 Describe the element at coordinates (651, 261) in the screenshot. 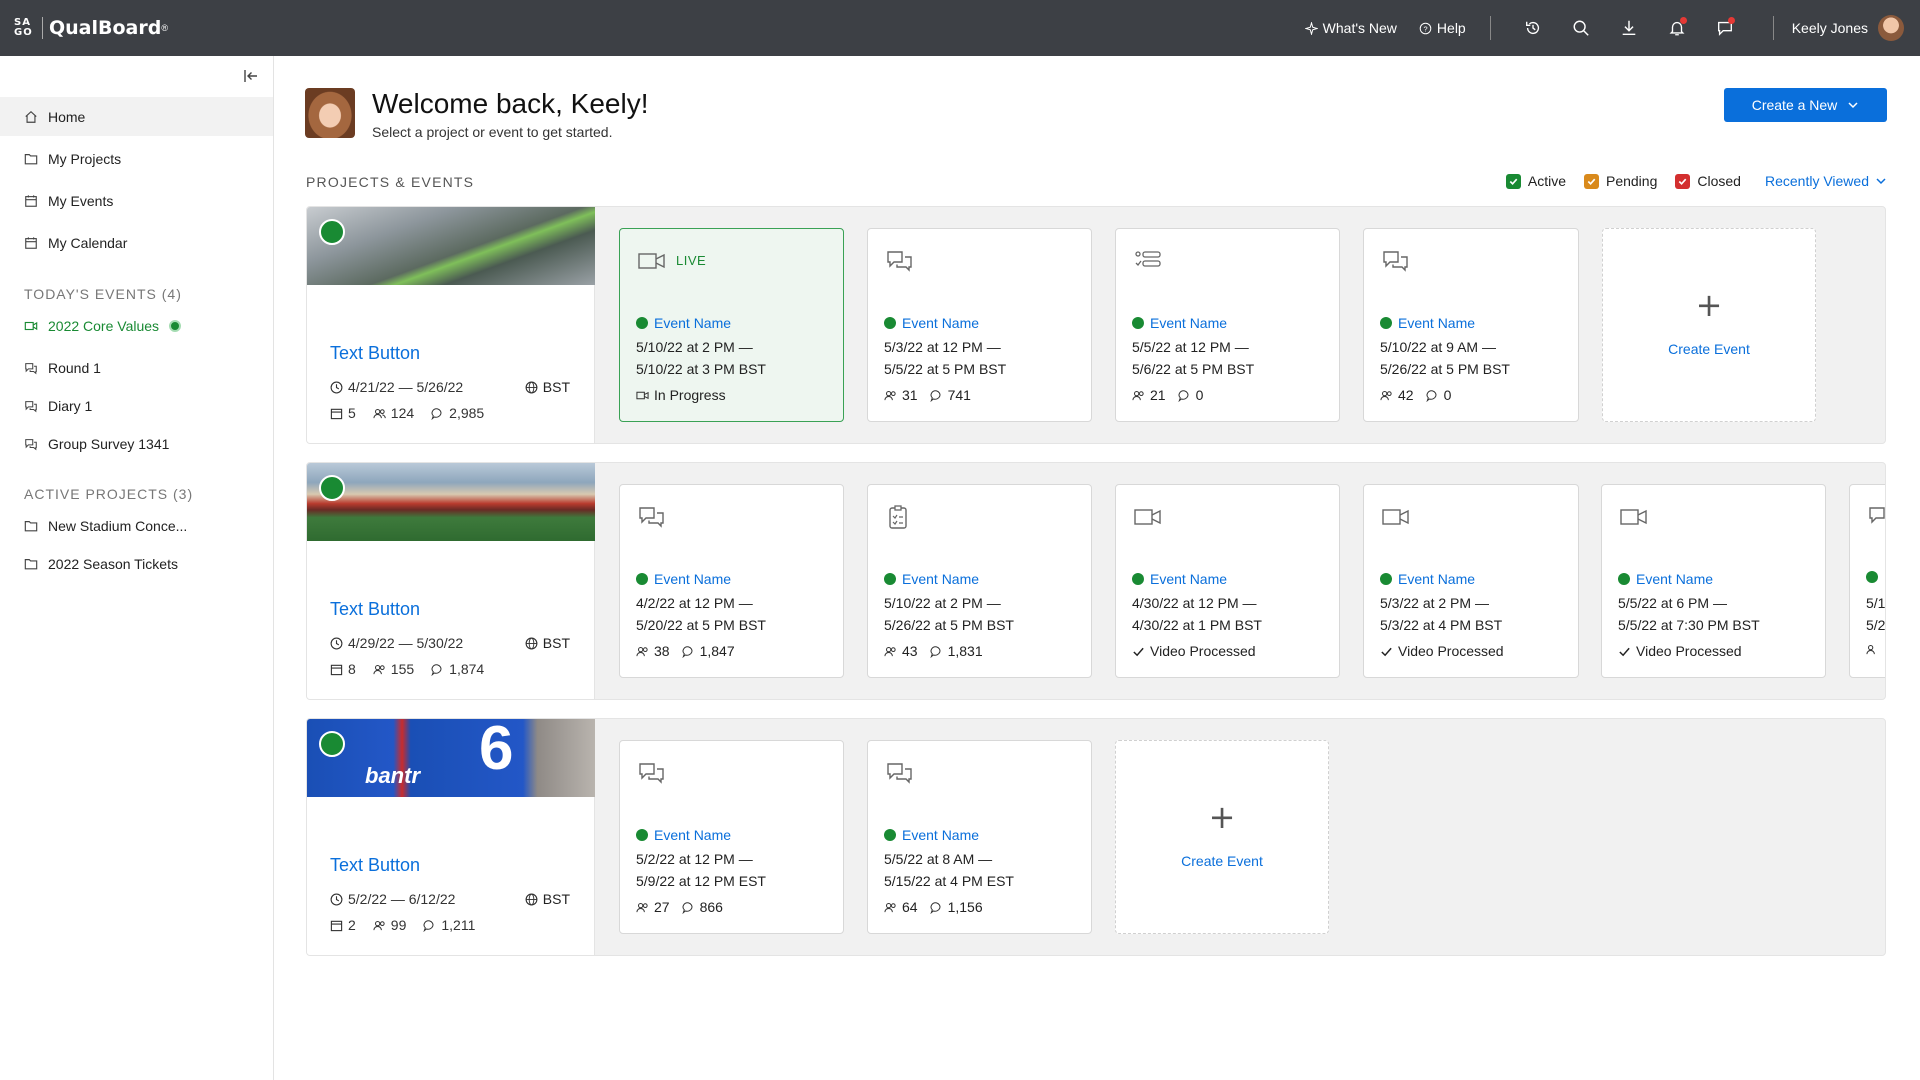

I see `video-icon` at that location.